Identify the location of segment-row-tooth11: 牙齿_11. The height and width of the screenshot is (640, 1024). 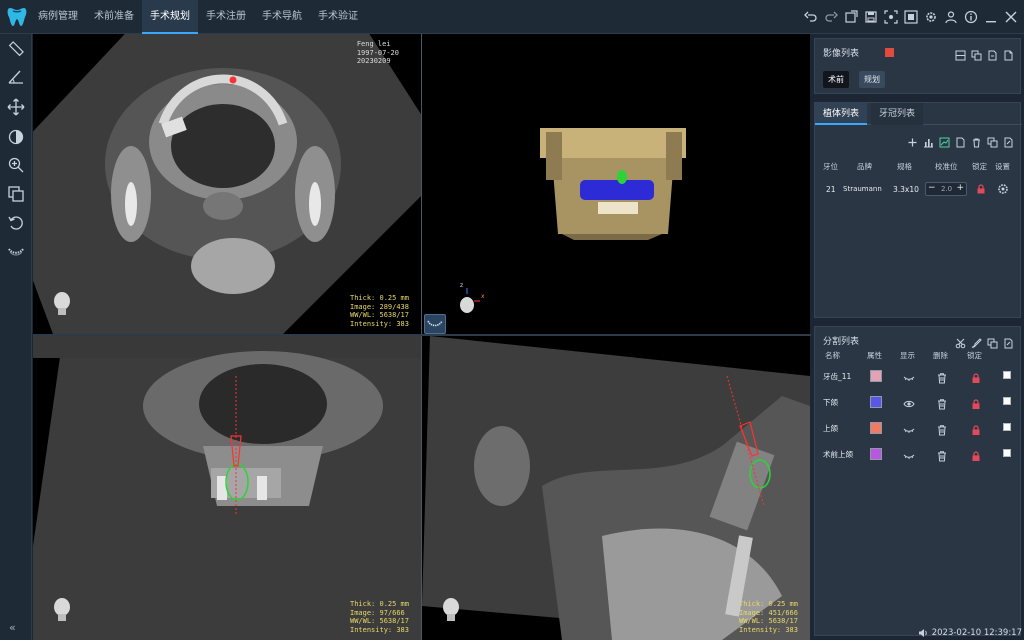
(918, 377).